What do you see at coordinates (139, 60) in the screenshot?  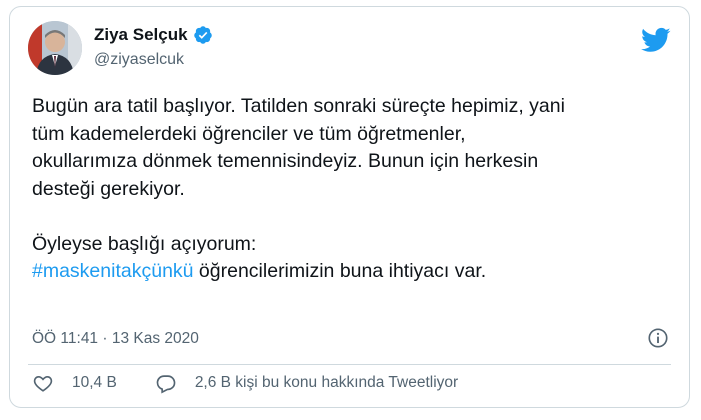 I see `user-handle: @ziyaselcuk` at bounding box center [139, 60].